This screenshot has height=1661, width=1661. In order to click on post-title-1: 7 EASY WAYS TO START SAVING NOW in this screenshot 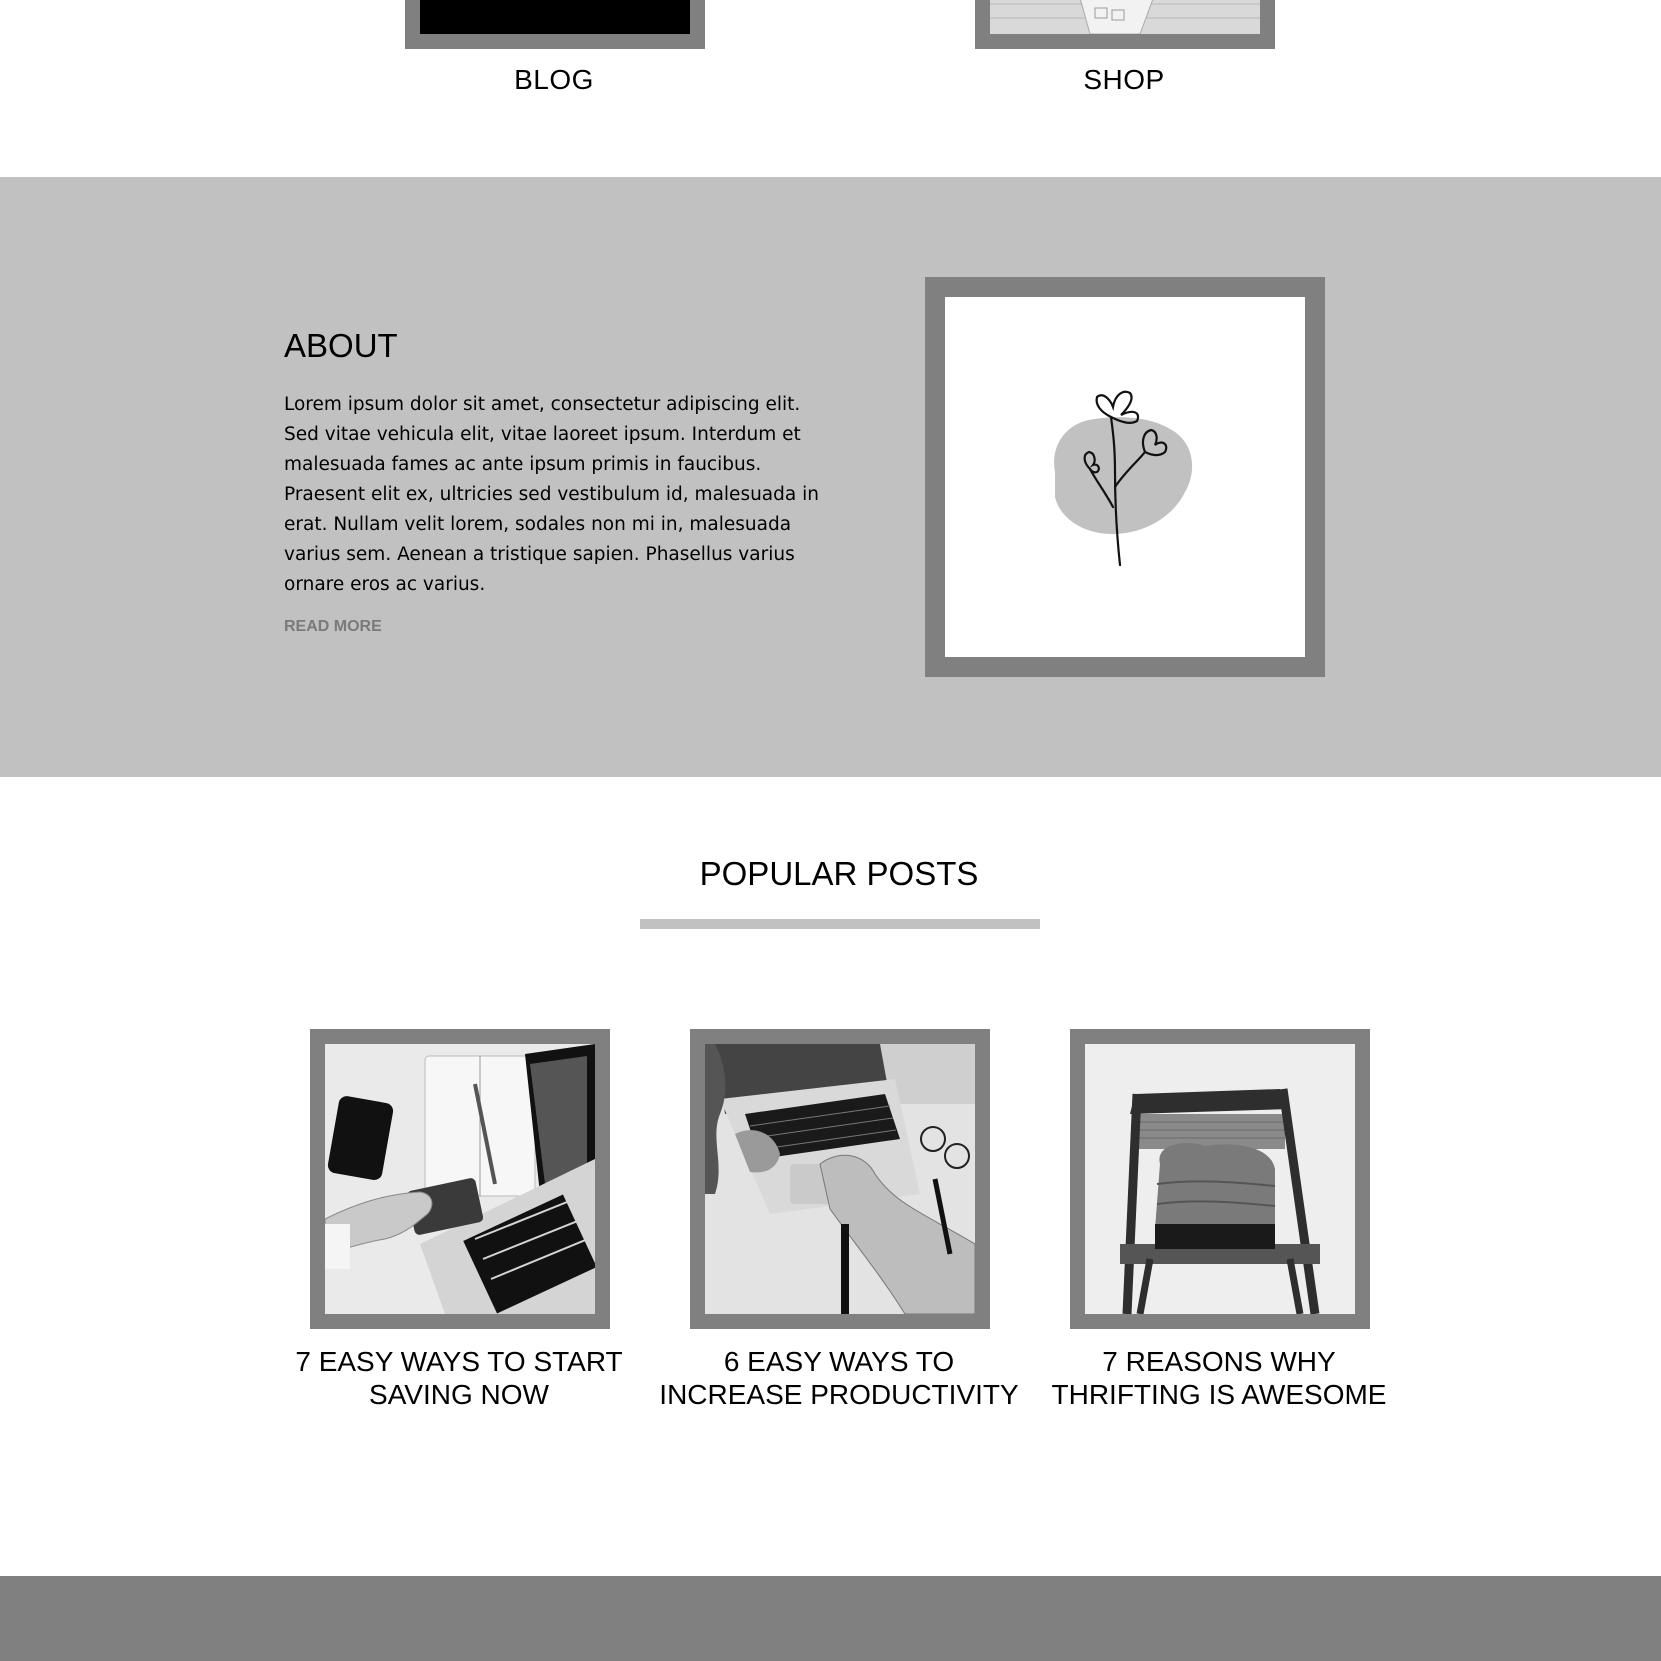, I will do `click(459, 1378)`.